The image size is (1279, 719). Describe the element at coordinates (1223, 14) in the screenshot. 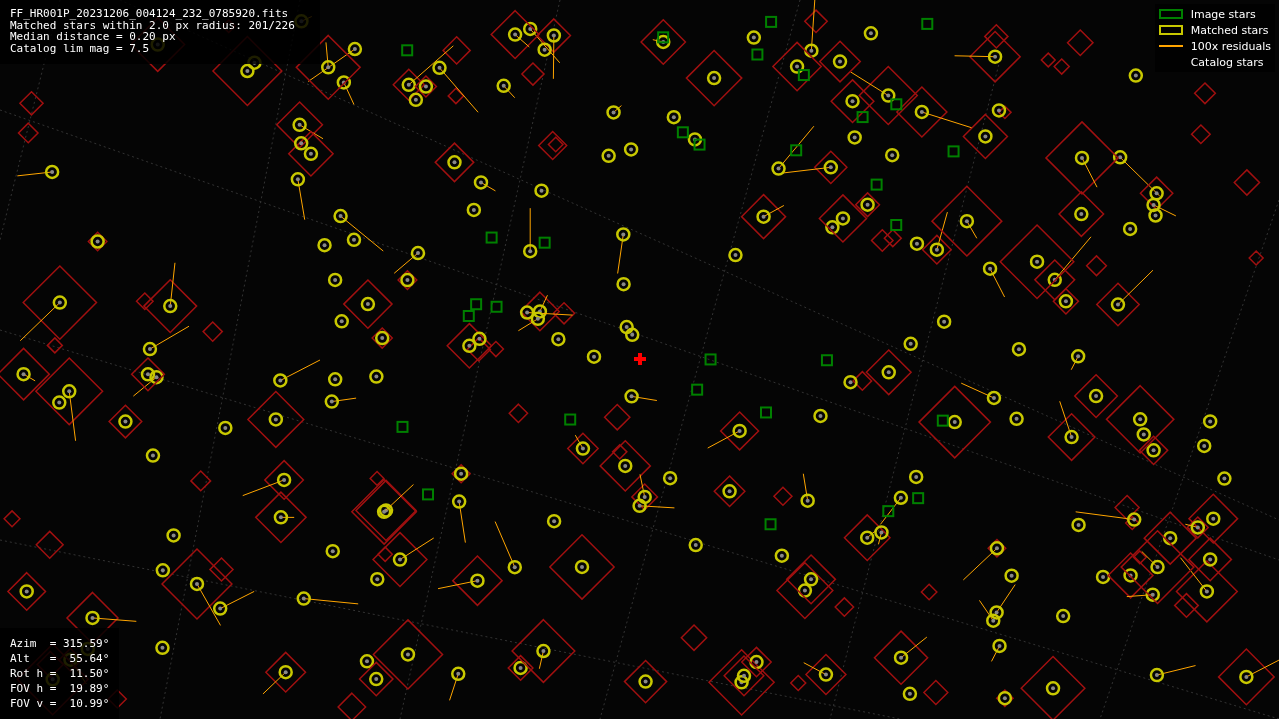

I see `legend-label: Image stars` at that location.